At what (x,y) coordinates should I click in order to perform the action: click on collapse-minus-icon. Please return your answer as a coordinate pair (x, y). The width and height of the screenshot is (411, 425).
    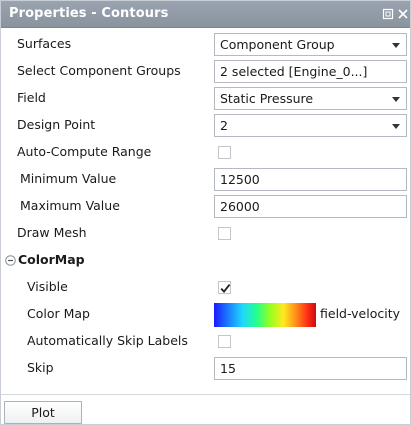
    Looking at the image, I should click on (10, 260).